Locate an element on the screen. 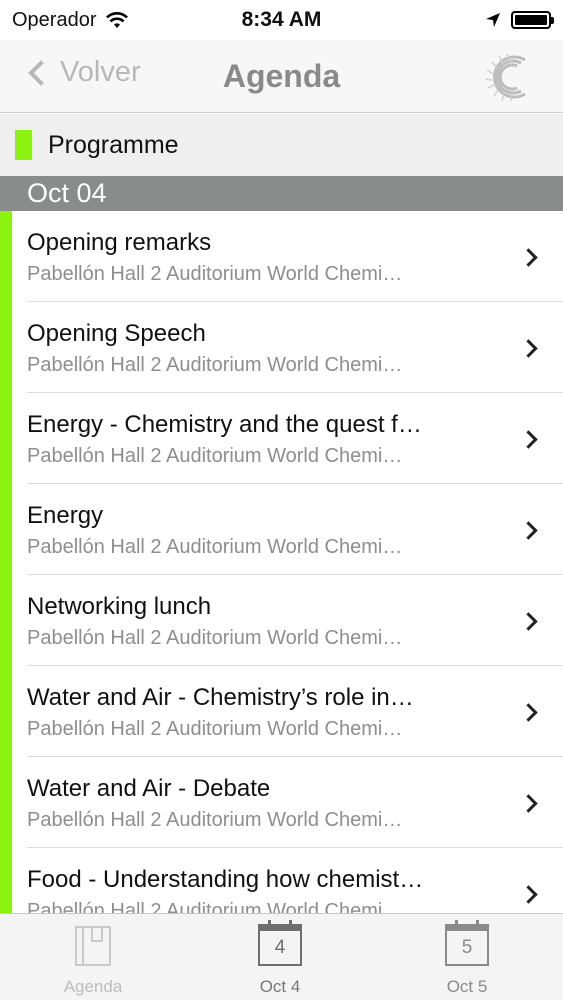  tab-label: Oct 4 is located at coordinates (280, 986).